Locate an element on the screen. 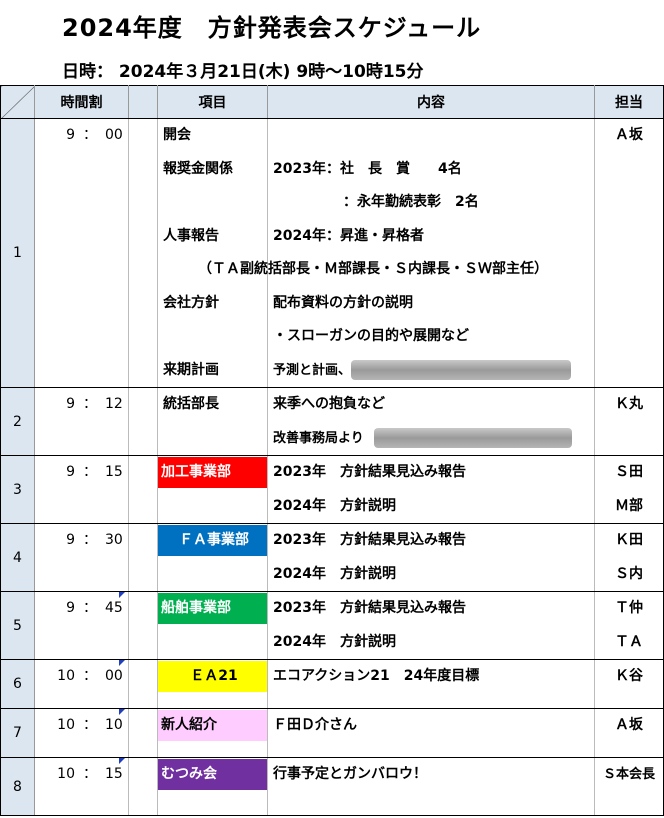 The height and width of the screenshot is (818, 664). content-text: 予測と計画、 is located at coordinates (312, 370).